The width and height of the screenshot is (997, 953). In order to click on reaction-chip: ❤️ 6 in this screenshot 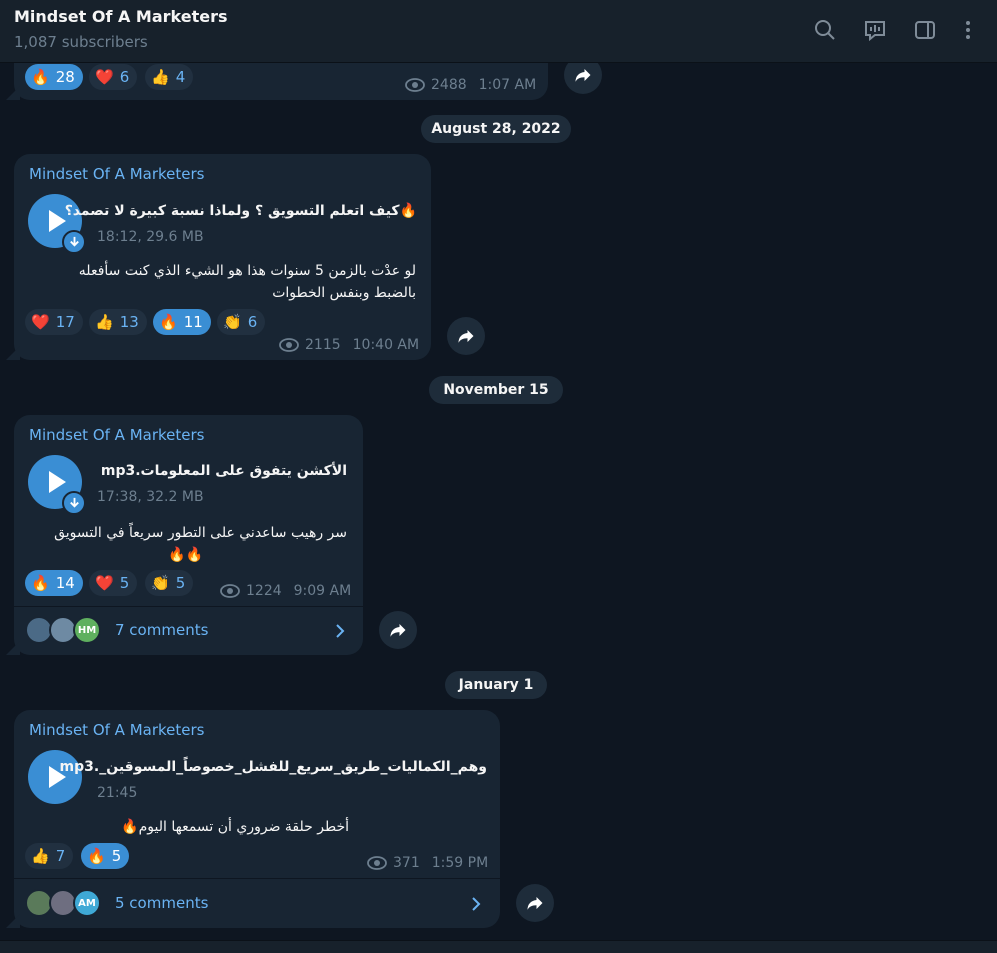, I will do `click(113, 77)`.